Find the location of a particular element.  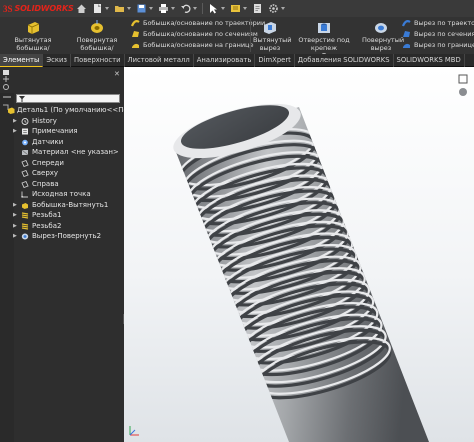

annotations-icon is located at coordinates (25, 131).